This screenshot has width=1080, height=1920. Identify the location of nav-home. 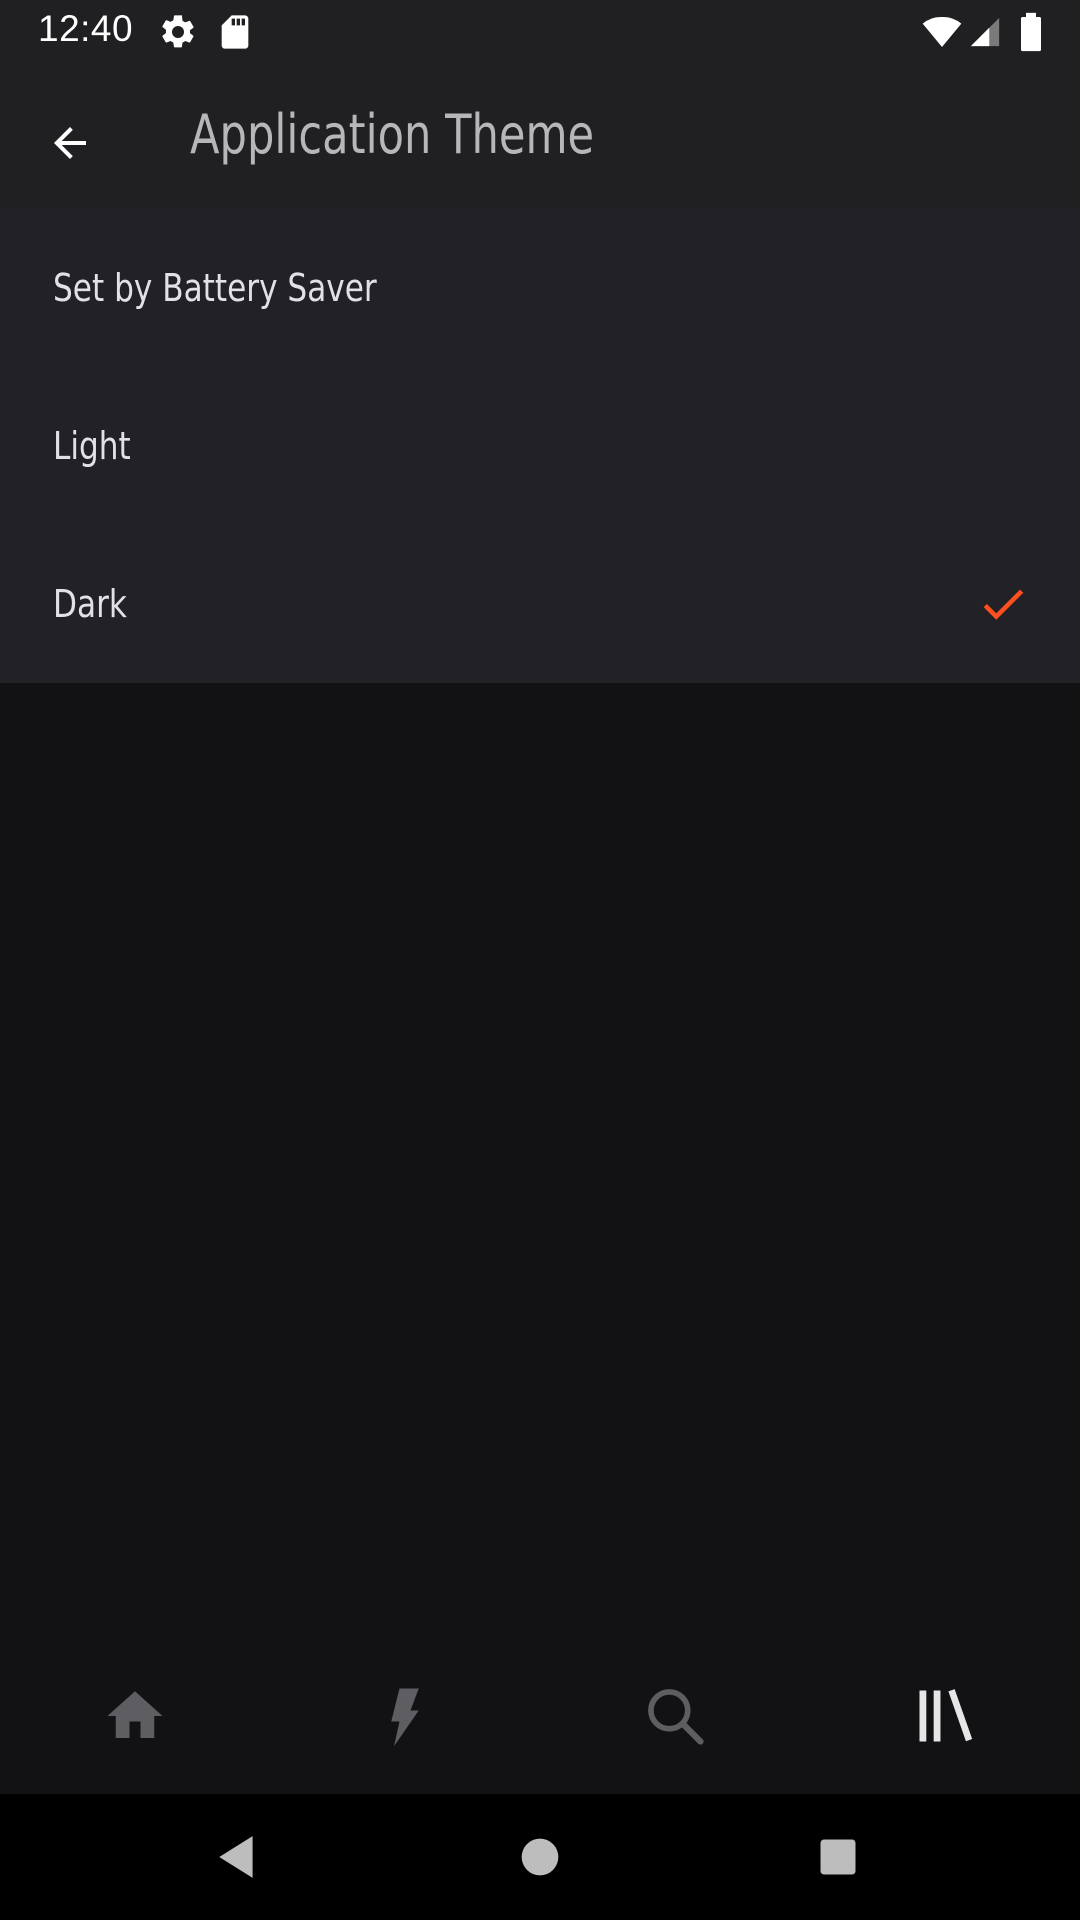
(135, 1716).